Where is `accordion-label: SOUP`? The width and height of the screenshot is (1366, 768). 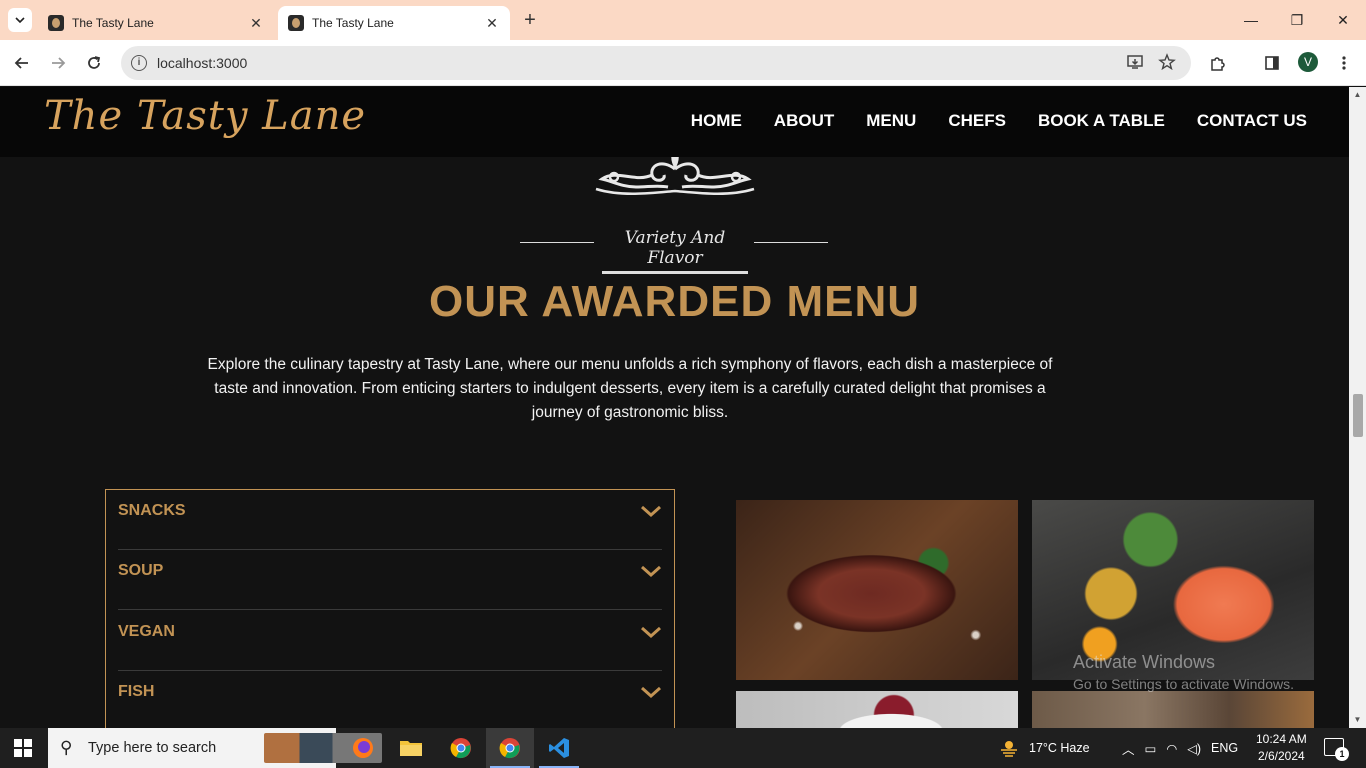 accordion-label: SOUP is located at coordinates (141, 570).